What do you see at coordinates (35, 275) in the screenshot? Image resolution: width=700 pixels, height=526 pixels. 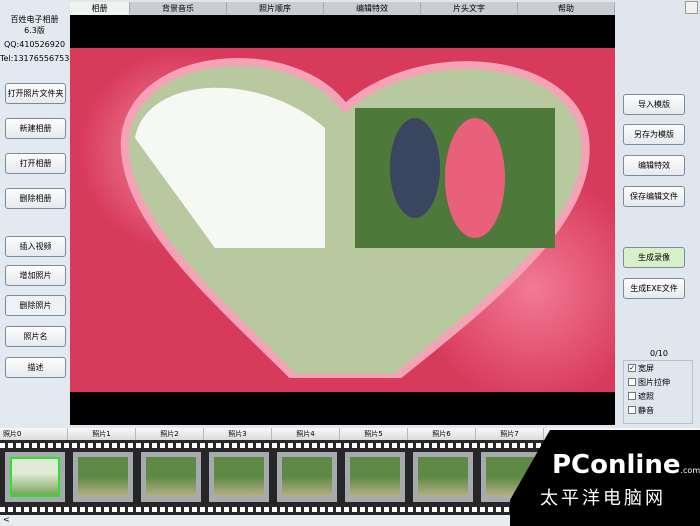 I see `add-photo-button: 增加照片` at bounding box center [35, 275].